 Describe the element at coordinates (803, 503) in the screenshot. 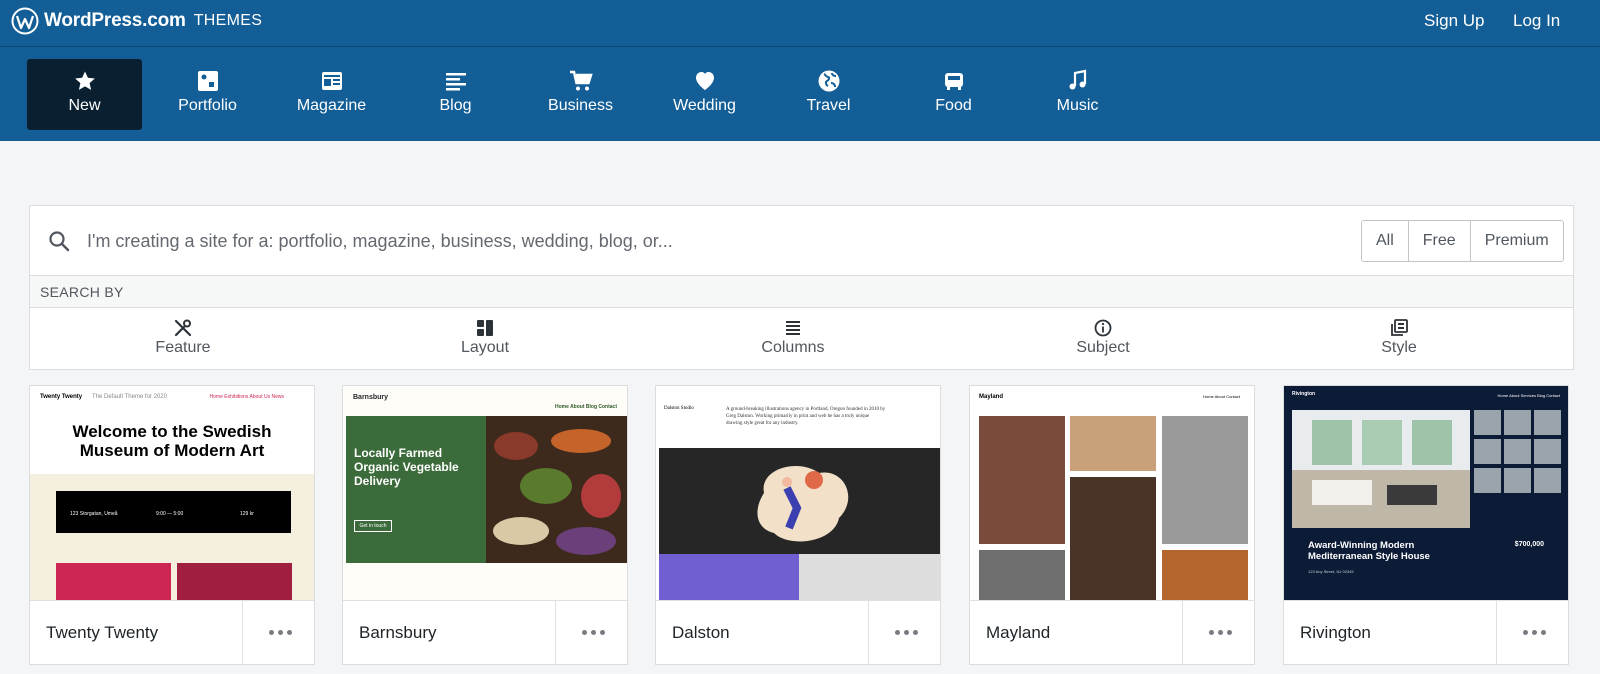

I see `basketball-illustration` at that location.